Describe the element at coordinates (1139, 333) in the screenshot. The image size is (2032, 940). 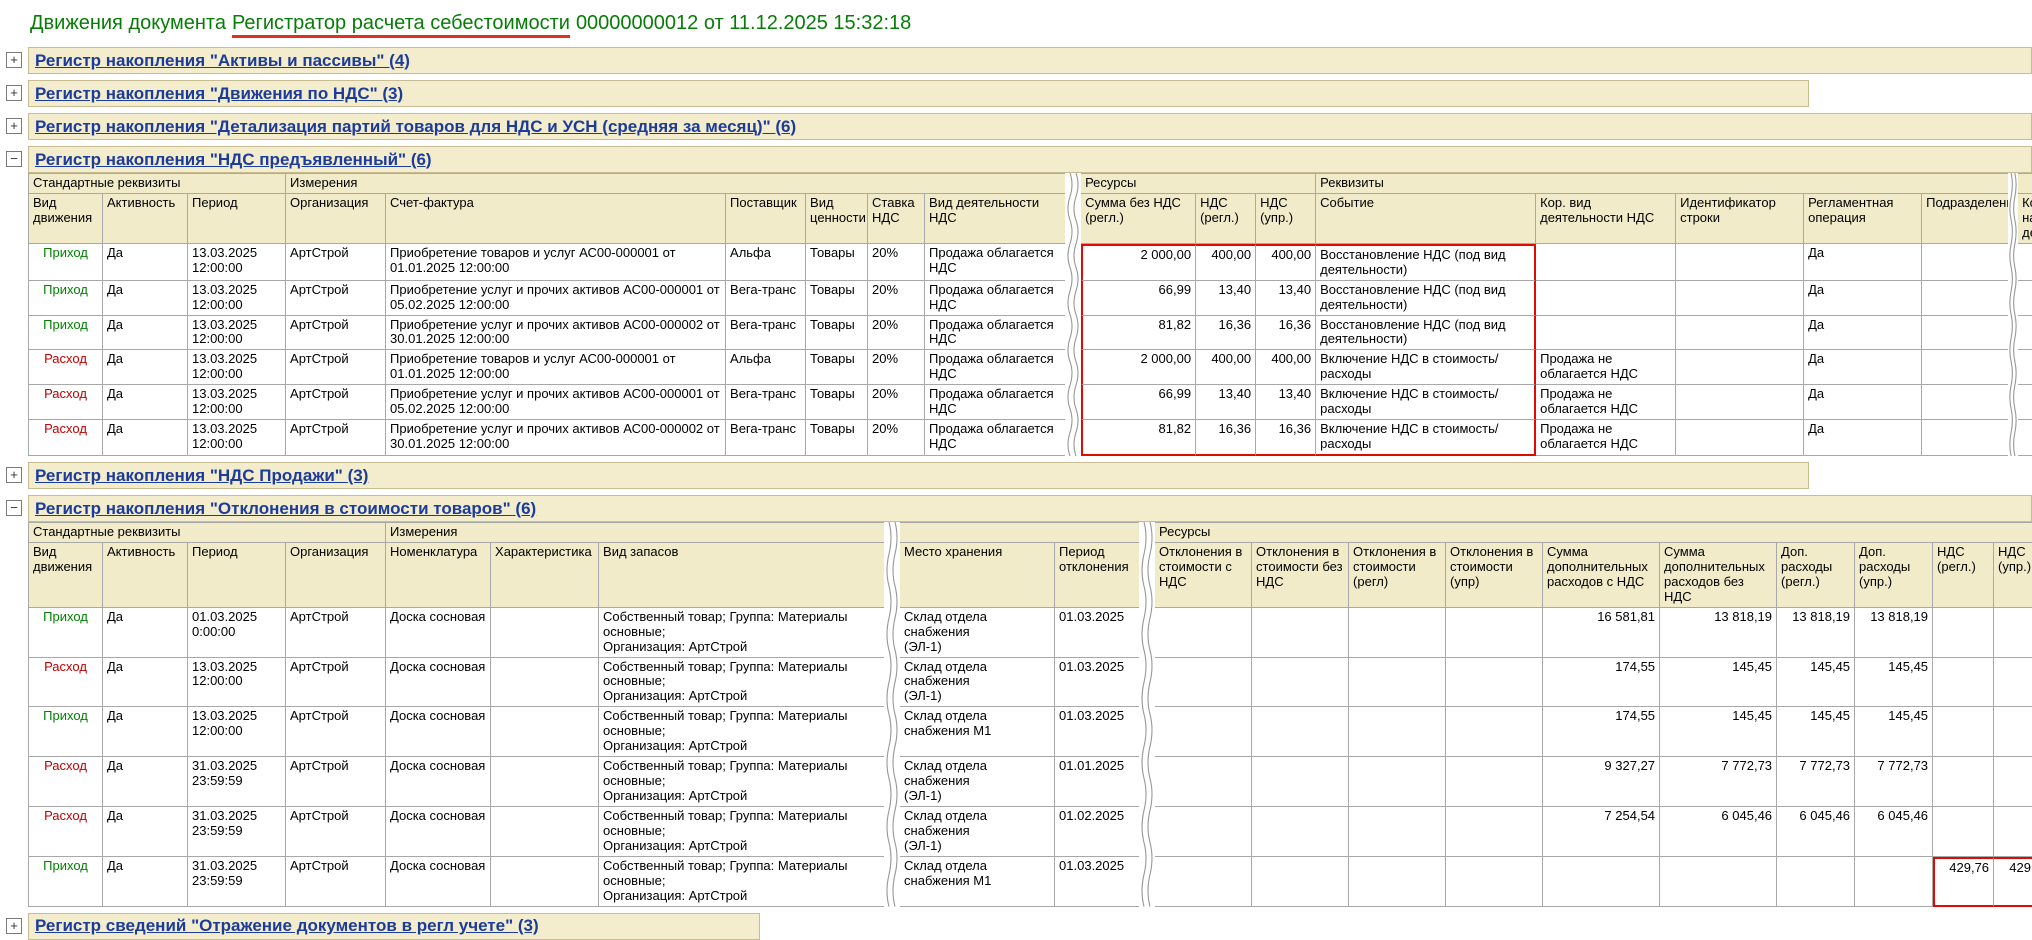
I see `table-cell: 81,82` at that location.